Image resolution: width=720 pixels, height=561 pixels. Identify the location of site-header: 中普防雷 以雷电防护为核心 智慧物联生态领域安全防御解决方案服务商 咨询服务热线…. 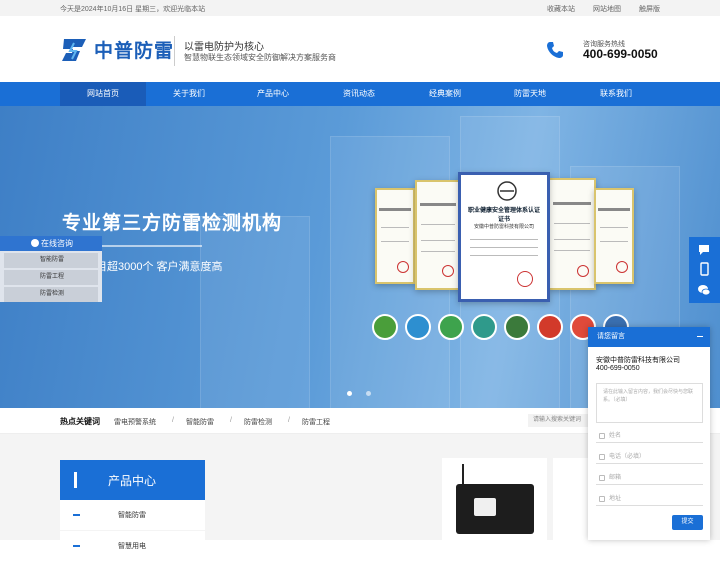
(360, 49).